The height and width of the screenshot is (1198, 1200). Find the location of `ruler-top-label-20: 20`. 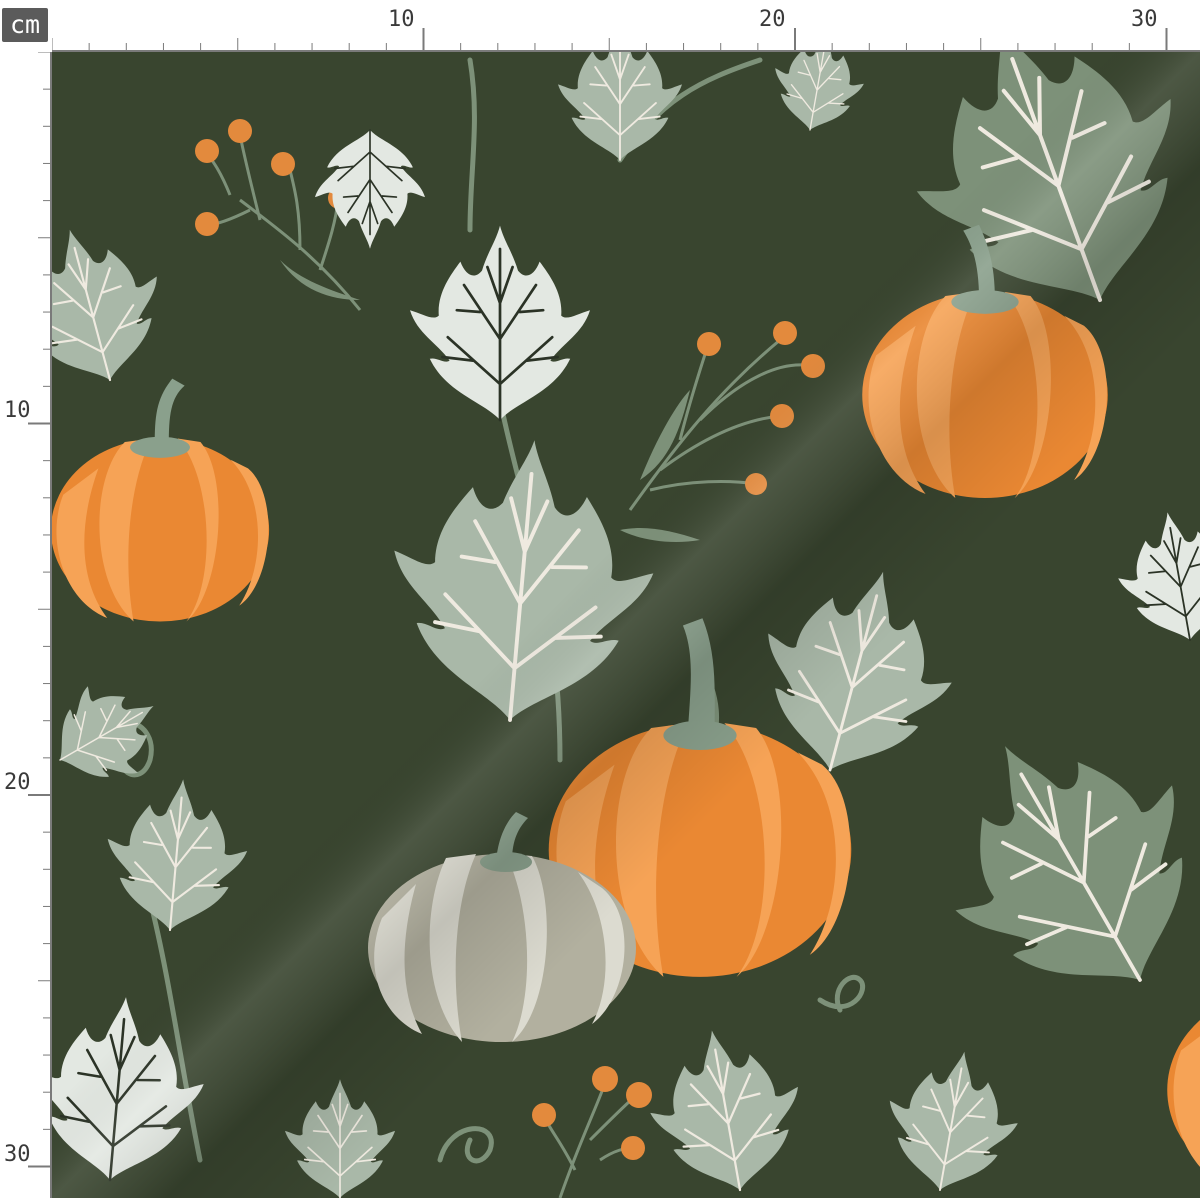

ruler-top-label-20: 20 is located at coordinates (772, 19).